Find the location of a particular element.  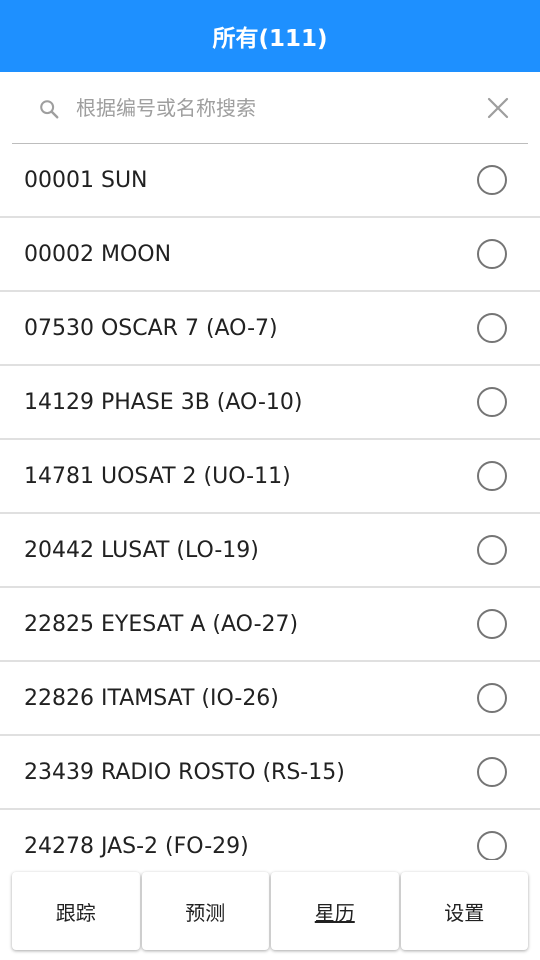

page-title: 所有(111) is located at coordinates (270, 39).